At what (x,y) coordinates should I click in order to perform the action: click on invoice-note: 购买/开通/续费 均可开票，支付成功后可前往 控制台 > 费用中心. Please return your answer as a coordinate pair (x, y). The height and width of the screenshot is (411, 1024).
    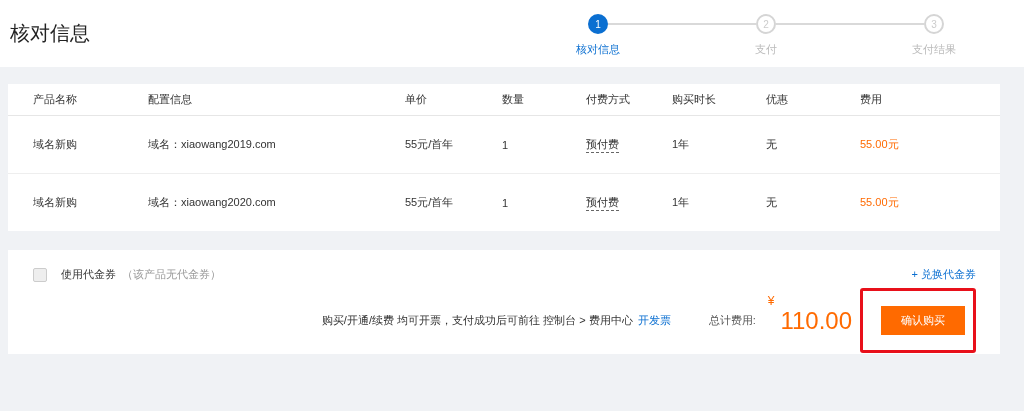
    Looking at the image, I should click on (477, 320).